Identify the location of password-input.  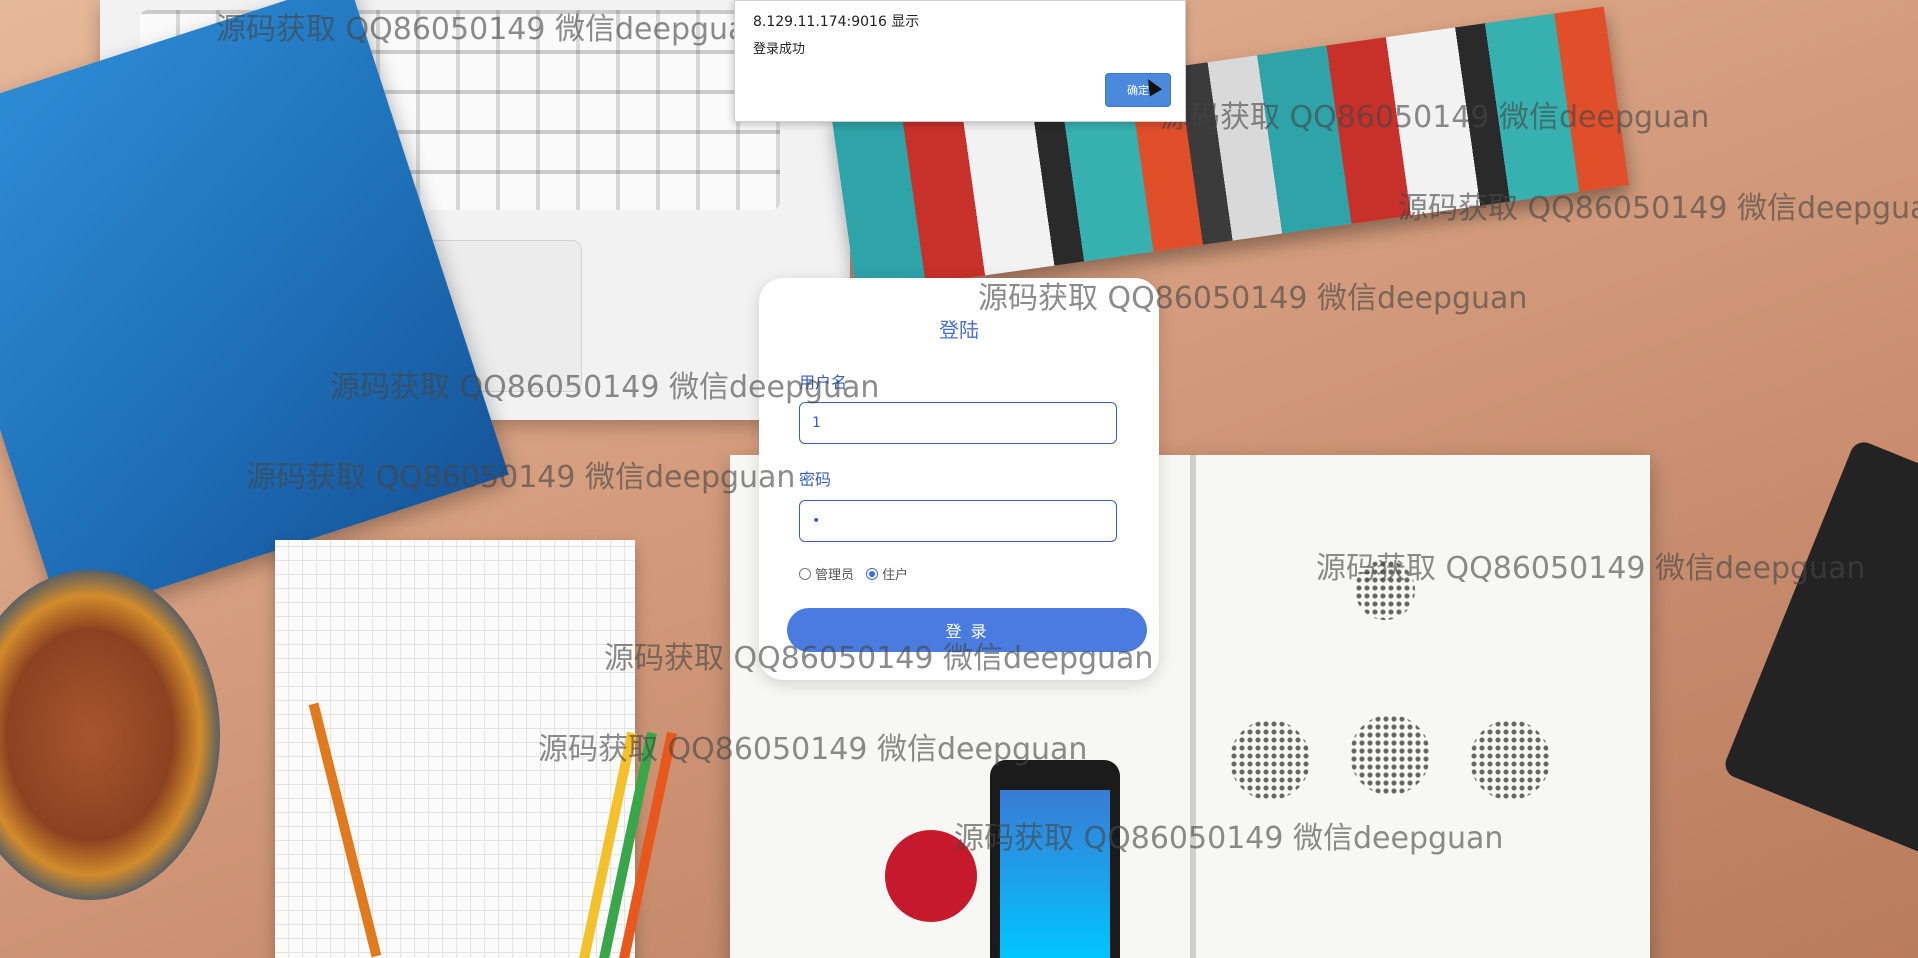
(958, 521).